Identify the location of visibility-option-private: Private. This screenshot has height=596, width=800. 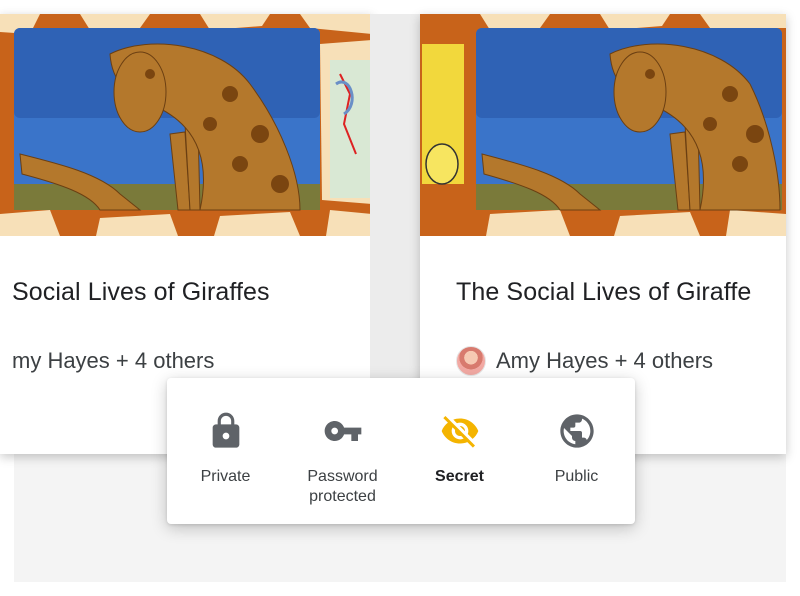
(225, 451).